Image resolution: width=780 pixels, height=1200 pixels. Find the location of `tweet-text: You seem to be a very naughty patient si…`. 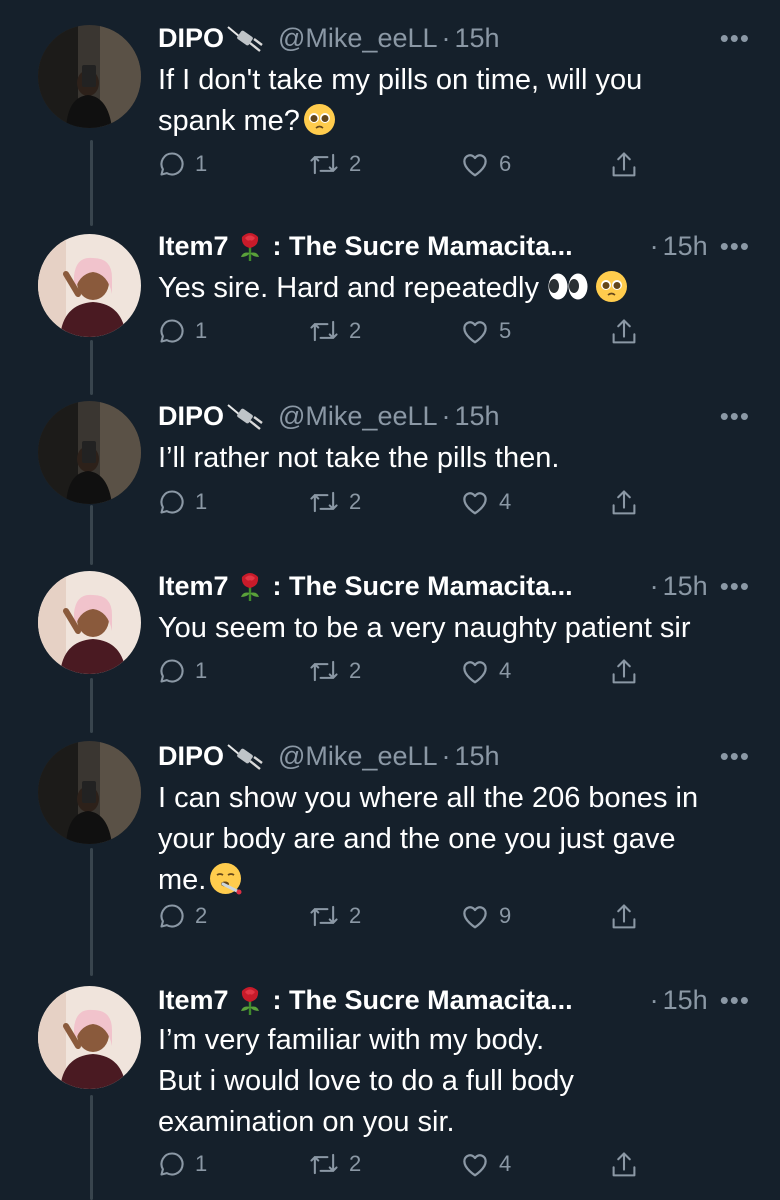

tweet-text: You seem to be a very naughty patient si… is located at coordinates (449, 628).